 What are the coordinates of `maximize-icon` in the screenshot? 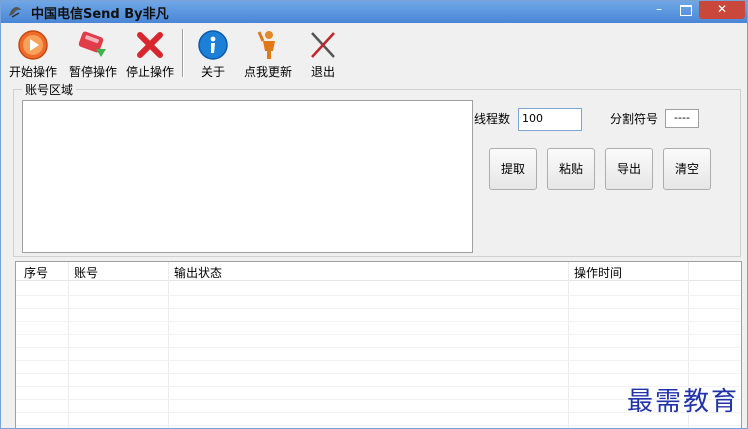 It's located at (686, 10).